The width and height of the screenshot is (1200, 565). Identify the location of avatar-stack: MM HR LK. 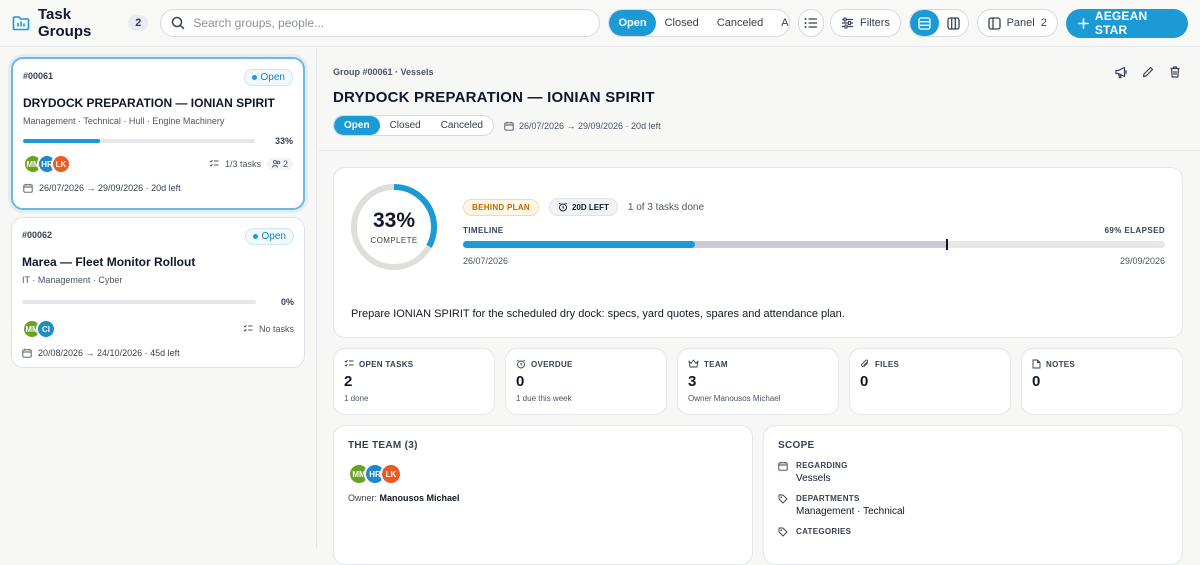
(47, 164).